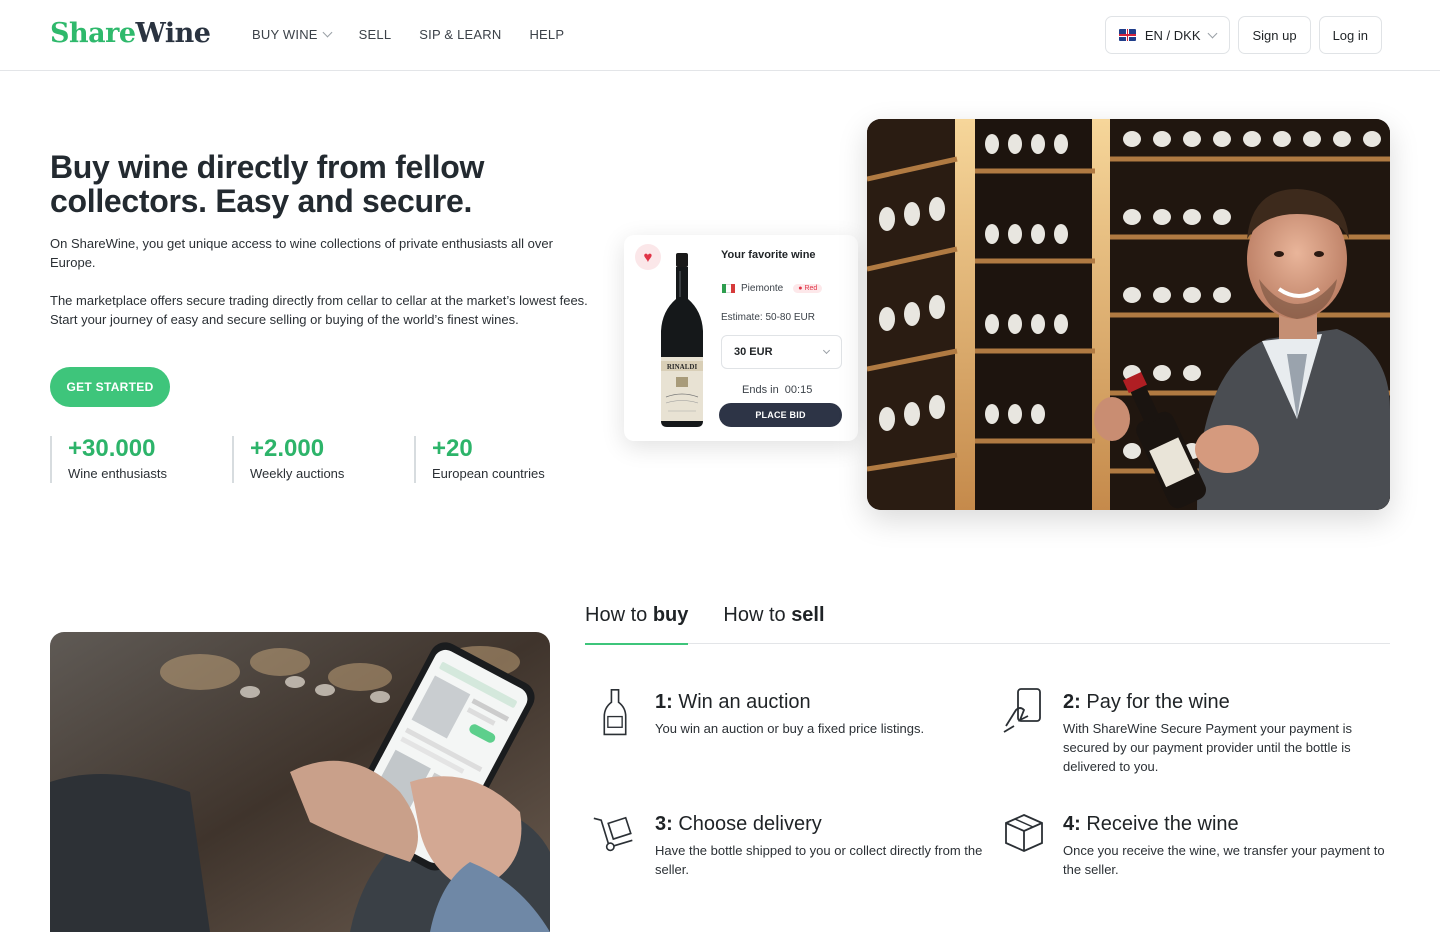  I want to click on step-title: 3: Choose delivery, so click(820, 824).